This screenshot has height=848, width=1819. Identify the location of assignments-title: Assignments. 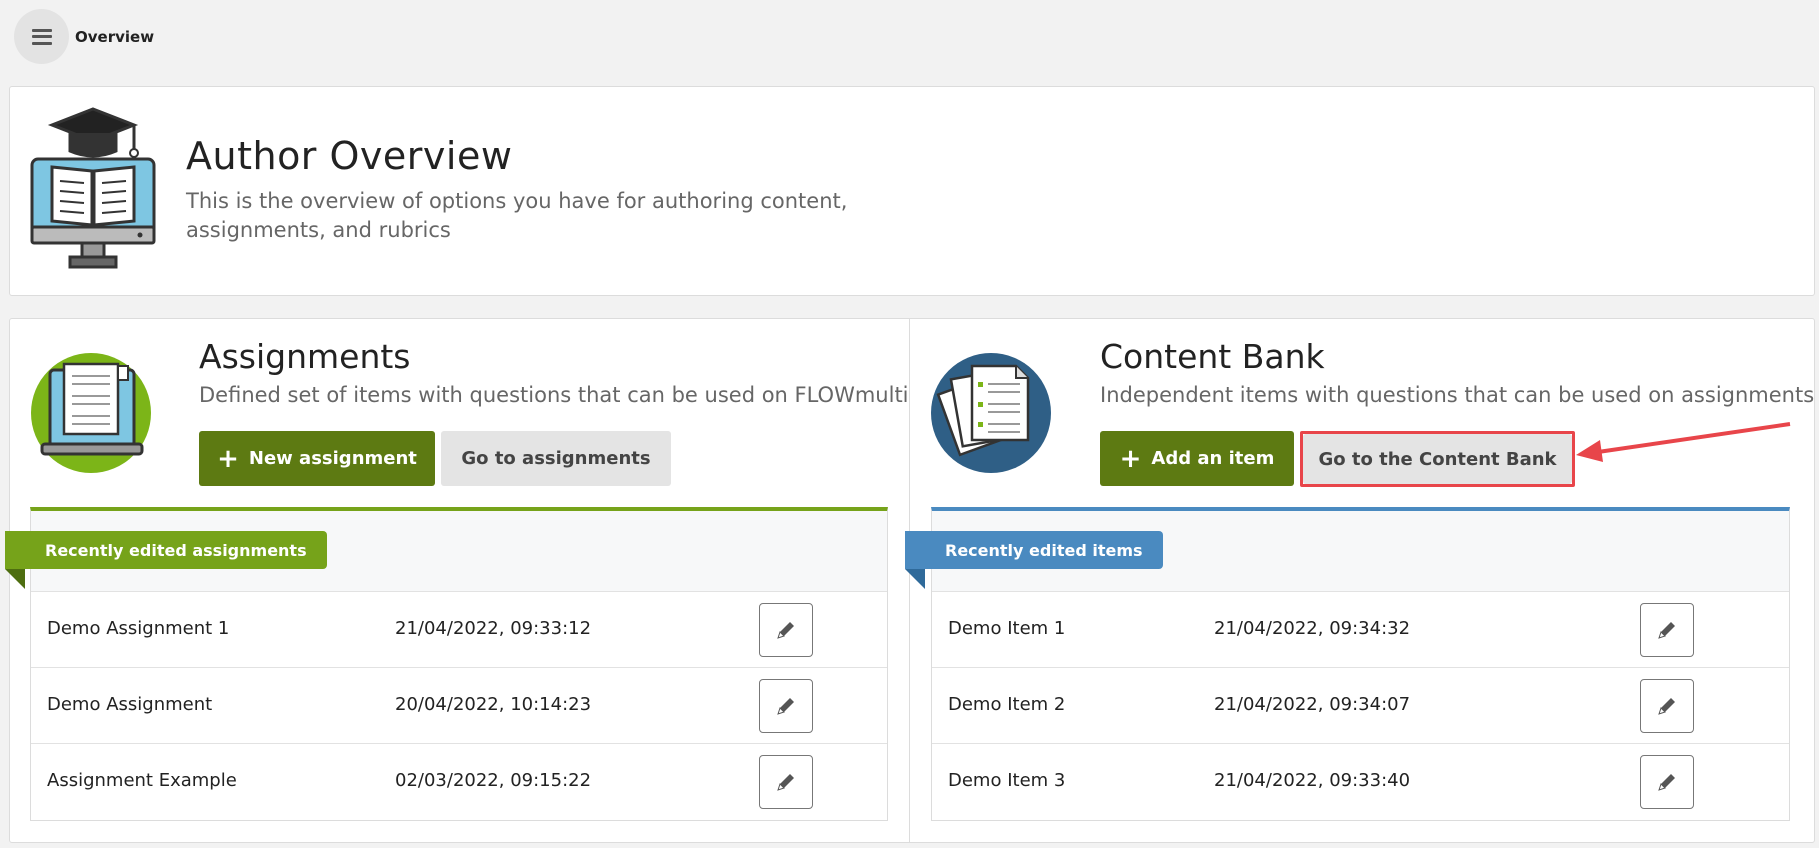
(305, 356).